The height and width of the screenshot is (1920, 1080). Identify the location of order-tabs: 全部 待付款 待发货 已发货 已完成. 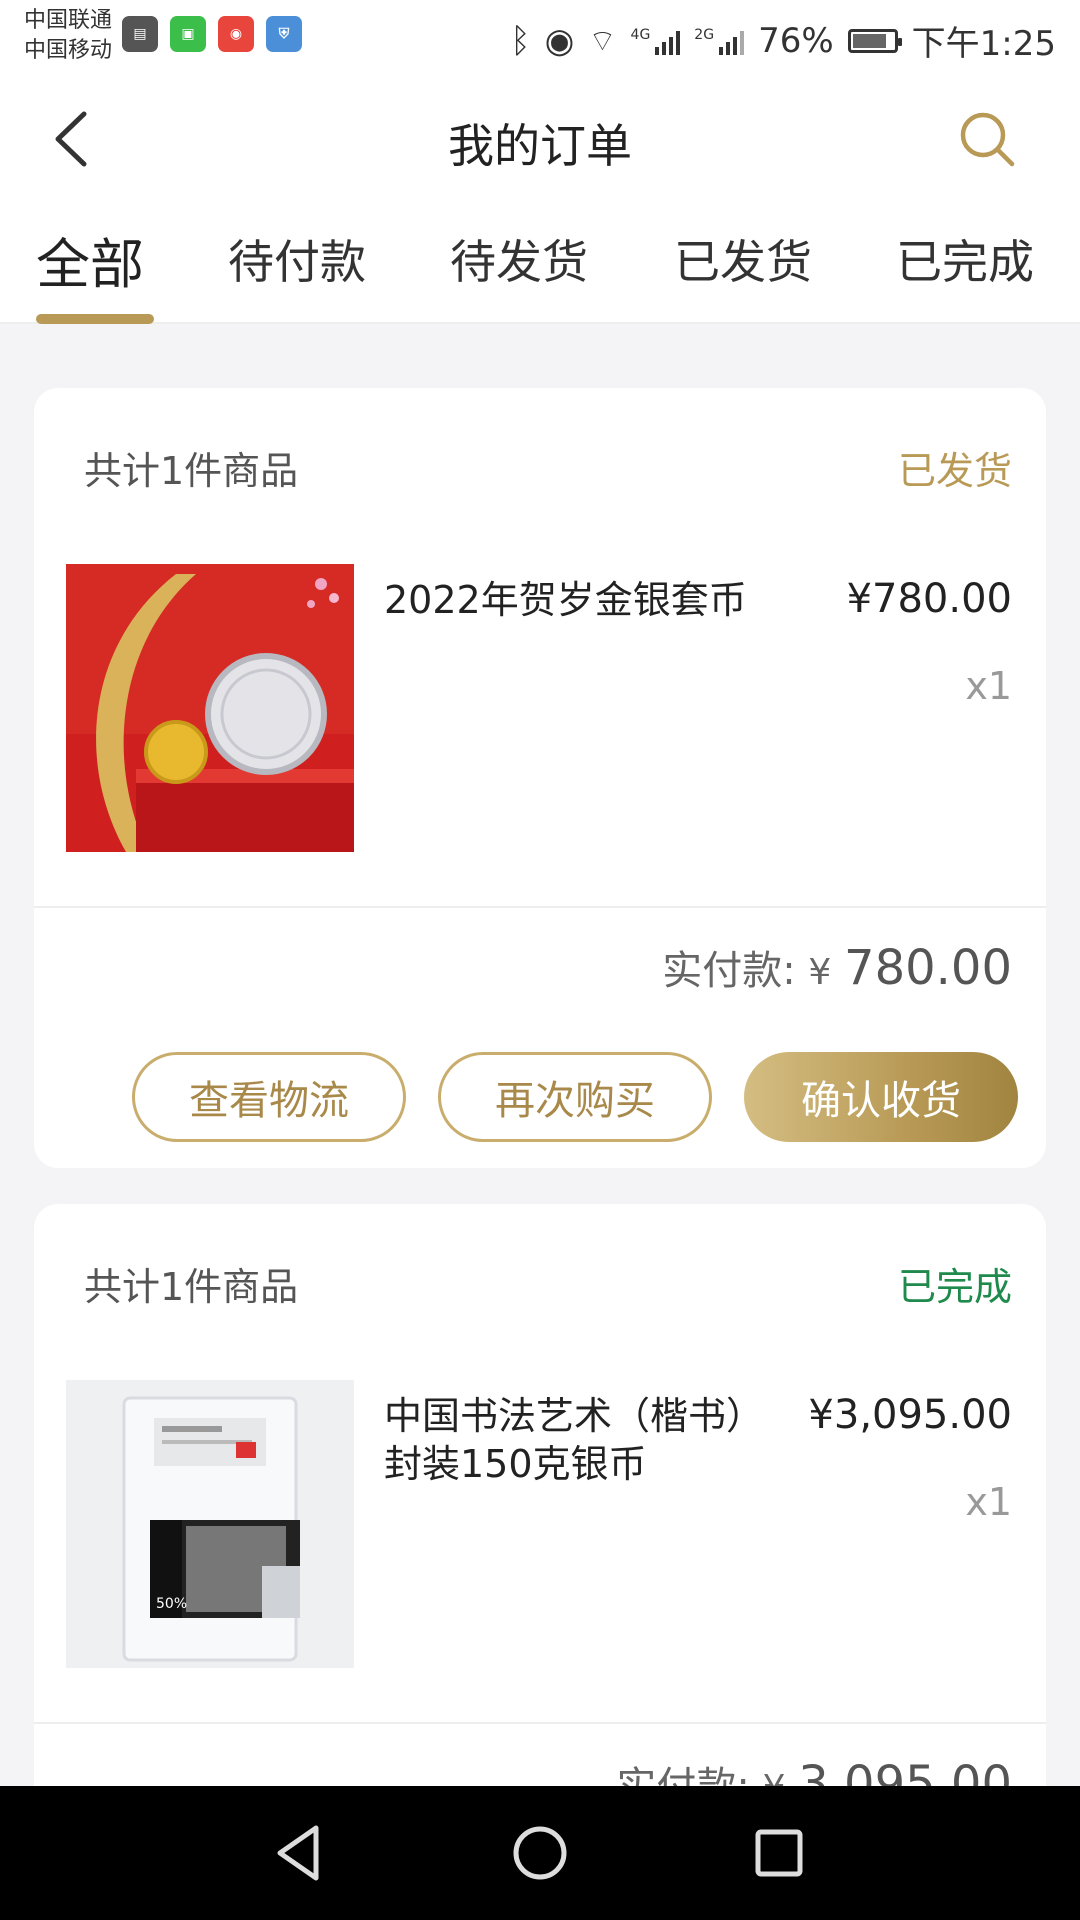
(540, 262).